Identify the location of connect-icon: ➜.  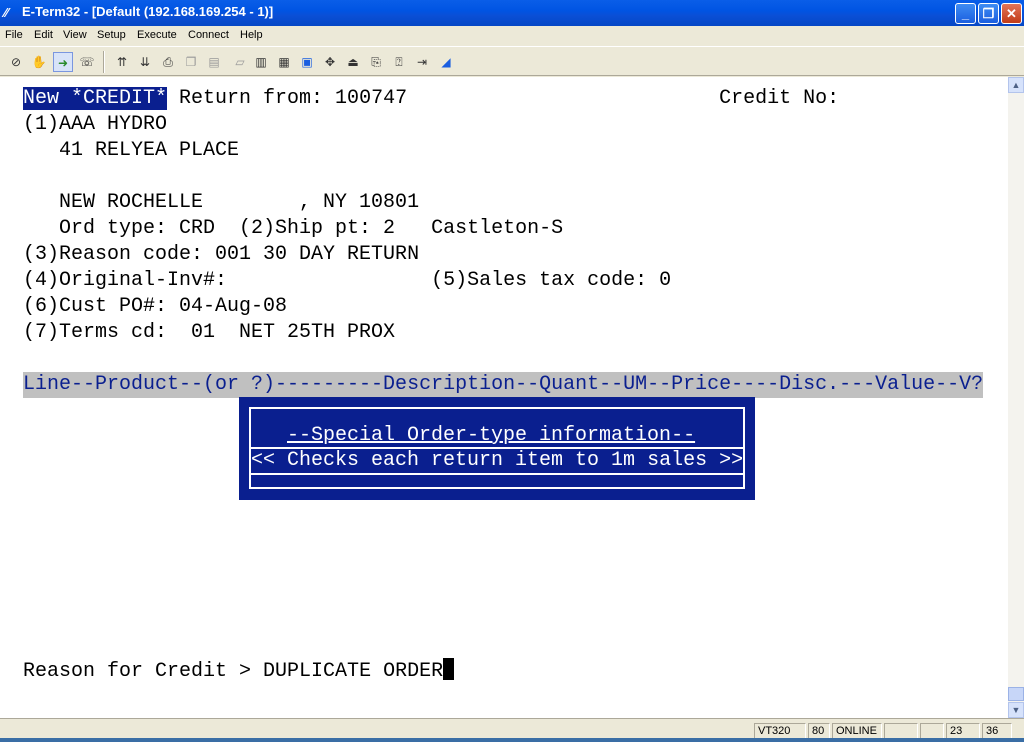
(63, 62).